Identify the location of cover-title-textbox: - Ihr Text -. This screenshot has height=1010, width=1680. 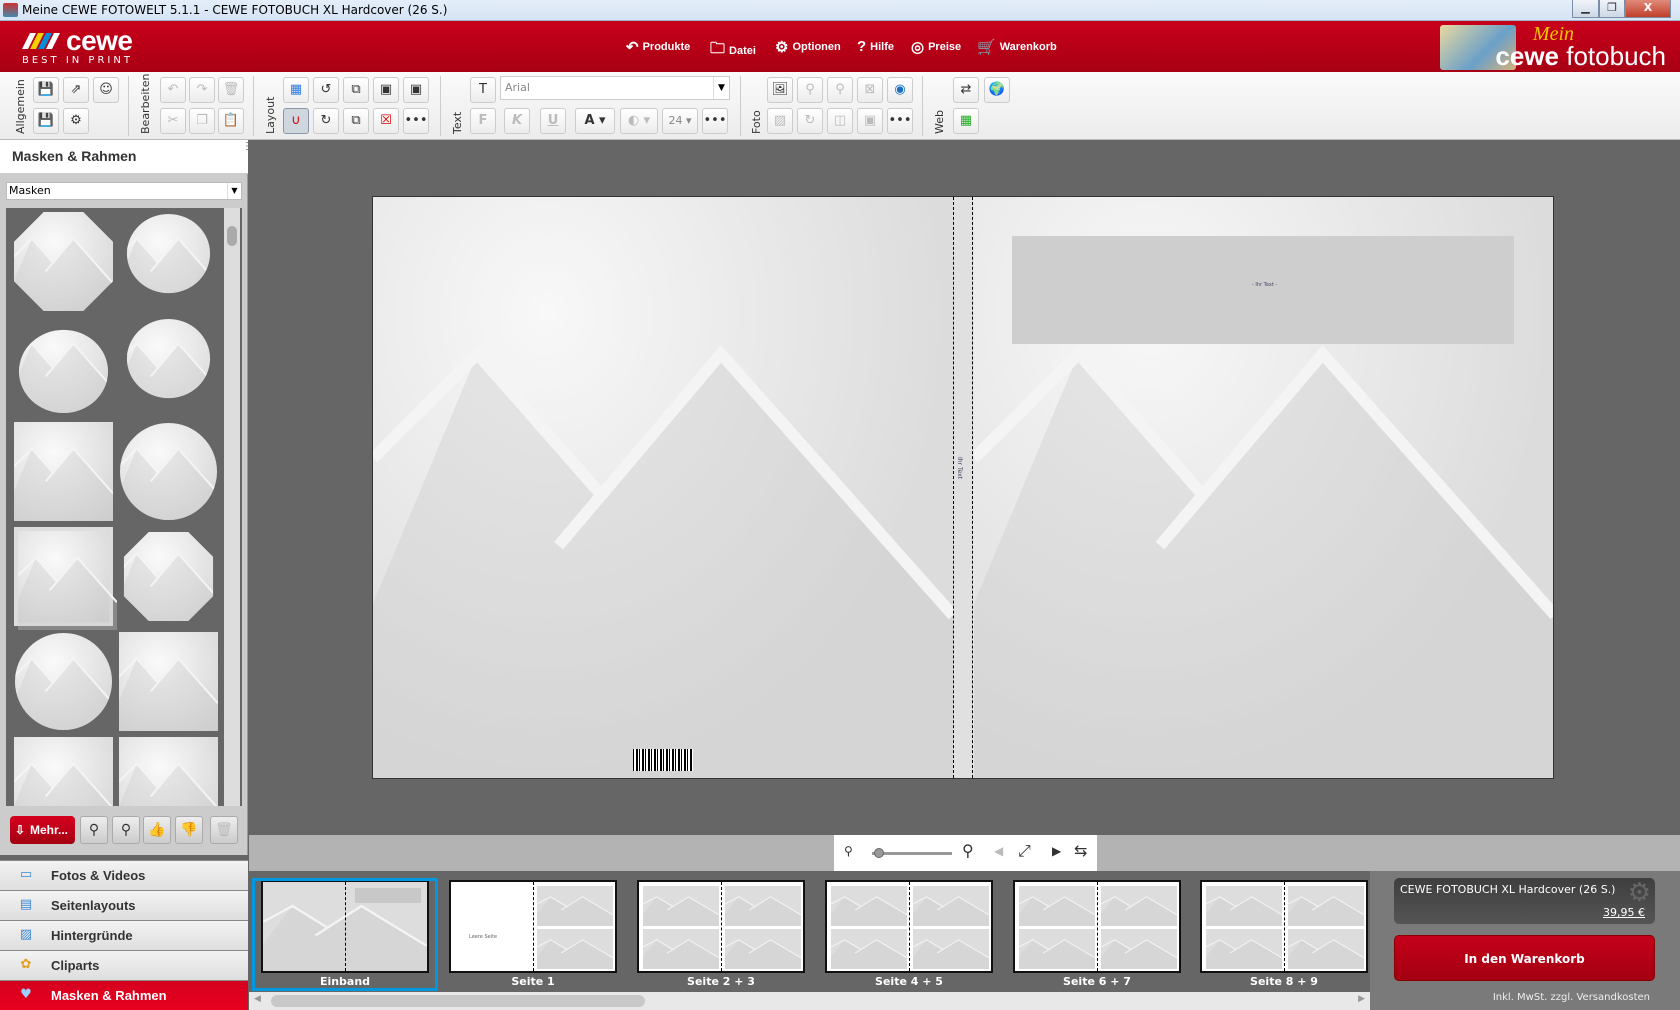
(1263, 290).